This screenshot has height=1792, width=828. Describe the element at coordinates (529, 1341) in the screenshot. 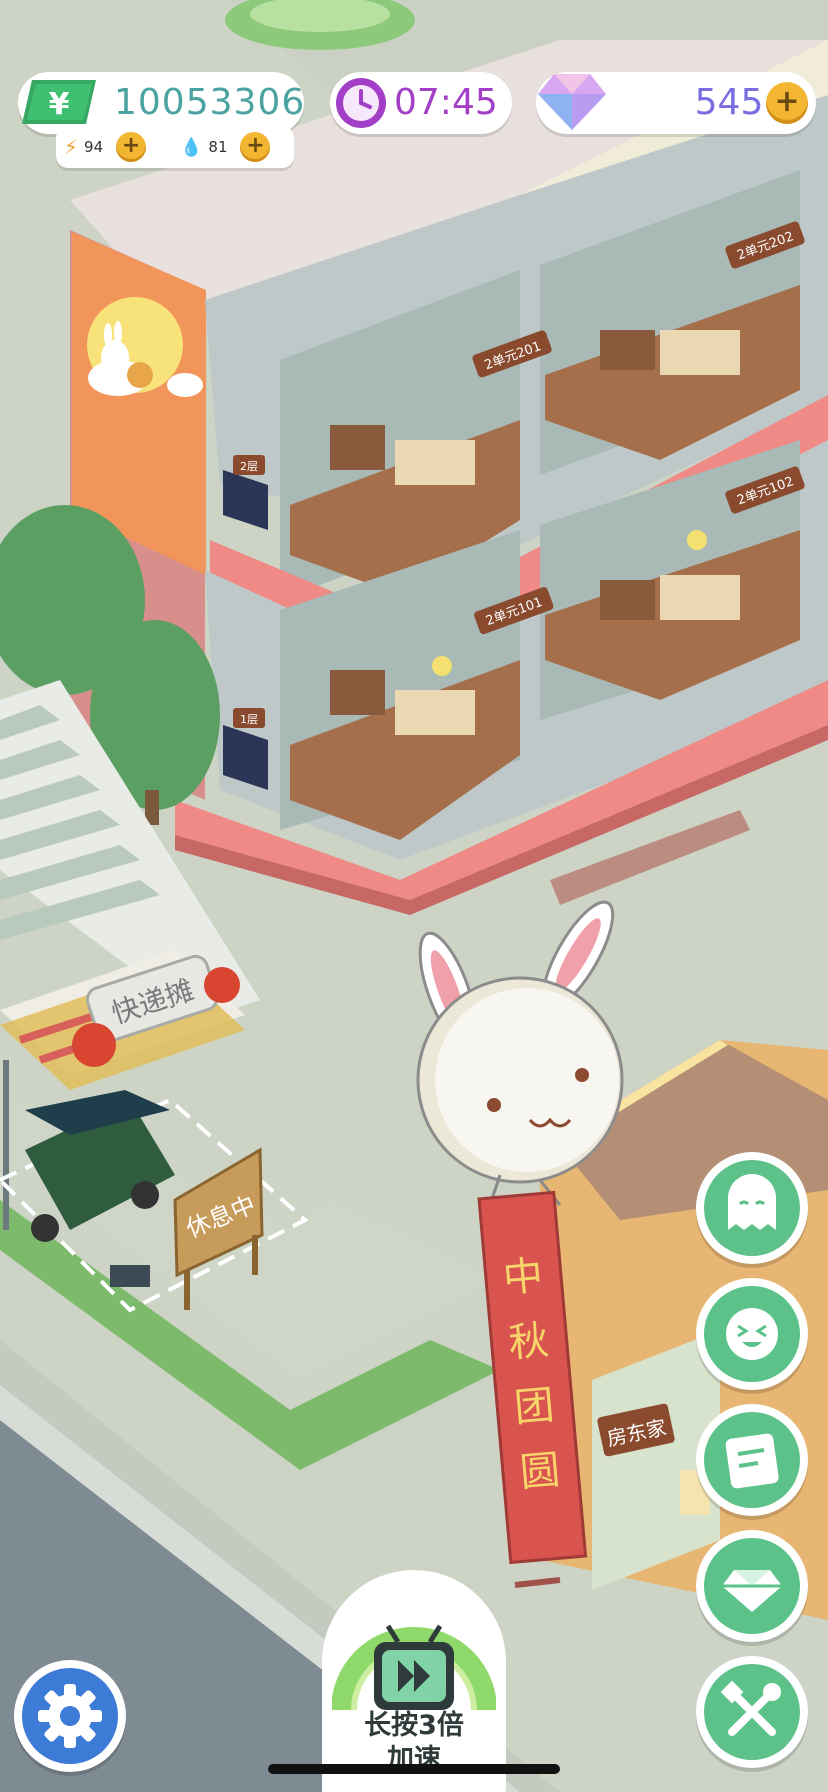

I see `banner-char-2: 秋` at that location.